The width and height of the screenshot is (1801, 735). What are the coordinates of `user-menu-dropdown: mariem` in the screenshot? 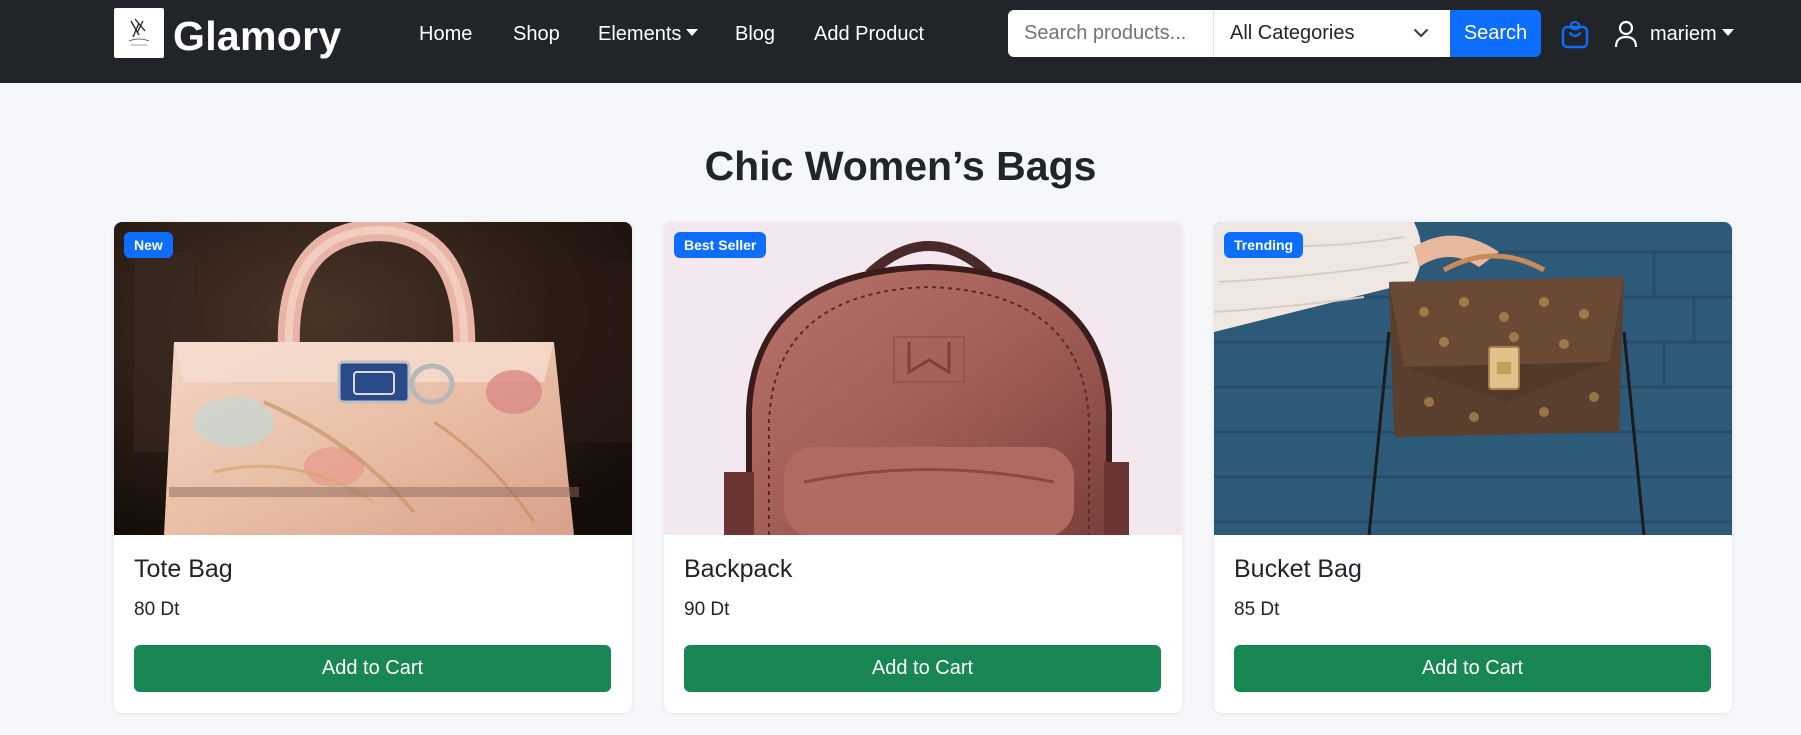 It's located at (1674, 34).